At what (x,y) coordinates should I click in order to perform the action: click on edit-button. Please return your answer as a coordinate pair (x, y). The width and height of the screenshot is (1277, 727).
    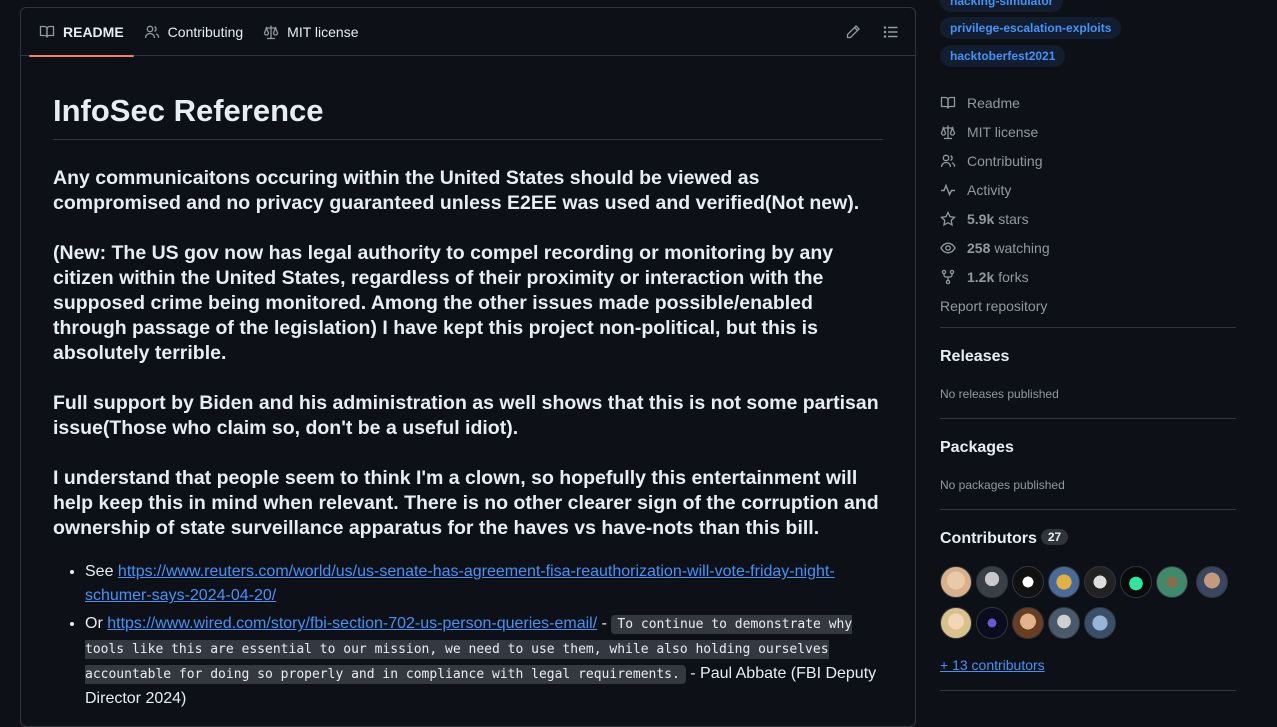
    Looking at the image, I should click on (853, 32).